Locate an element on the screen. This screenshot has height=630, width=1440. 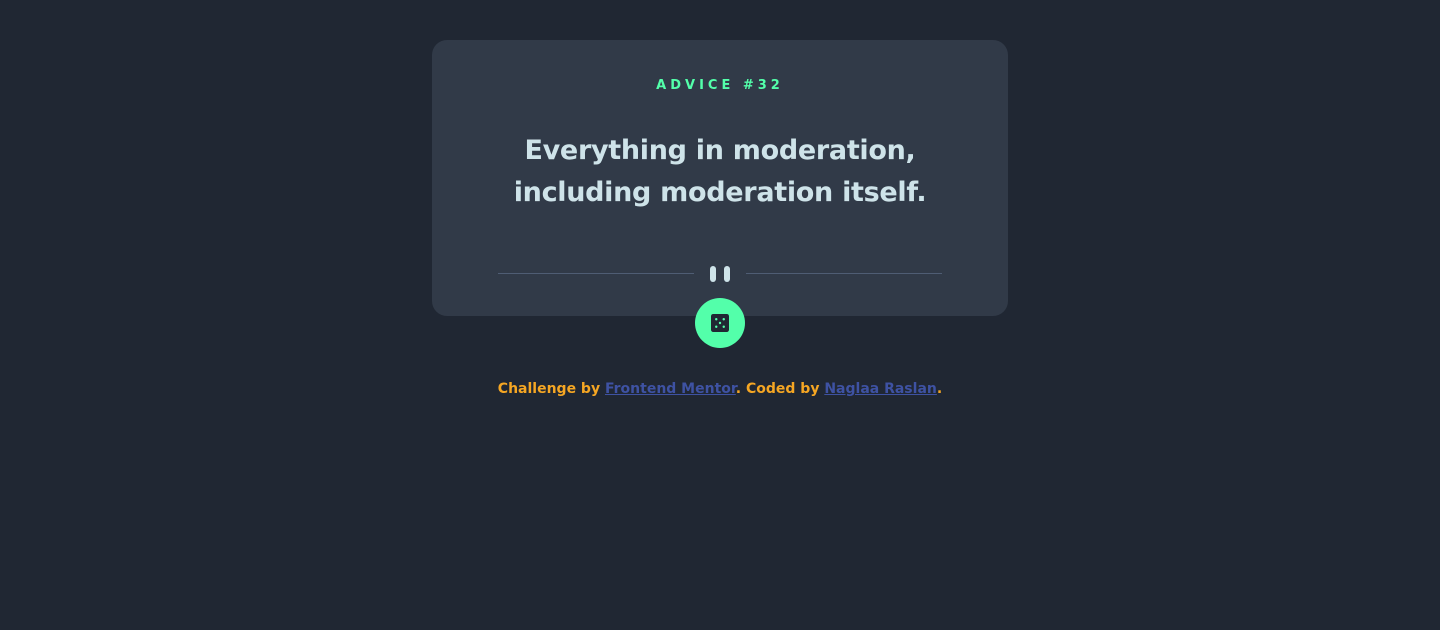
dice-icon is located at coordinates (720, 323).